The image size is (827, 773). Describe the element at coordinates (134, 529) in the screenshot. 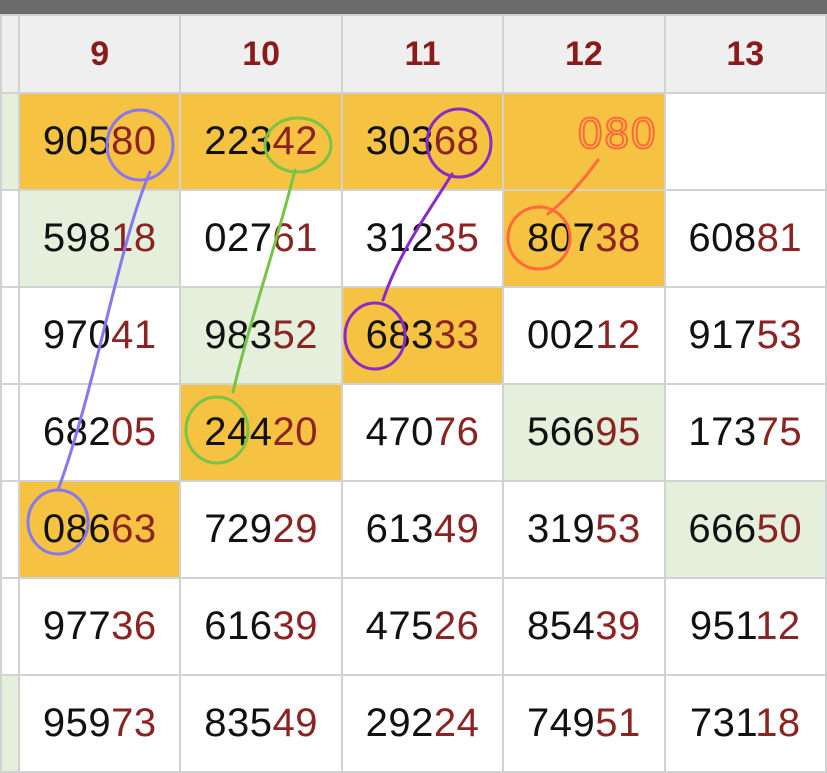

I see `number-tail: 63` at that location.